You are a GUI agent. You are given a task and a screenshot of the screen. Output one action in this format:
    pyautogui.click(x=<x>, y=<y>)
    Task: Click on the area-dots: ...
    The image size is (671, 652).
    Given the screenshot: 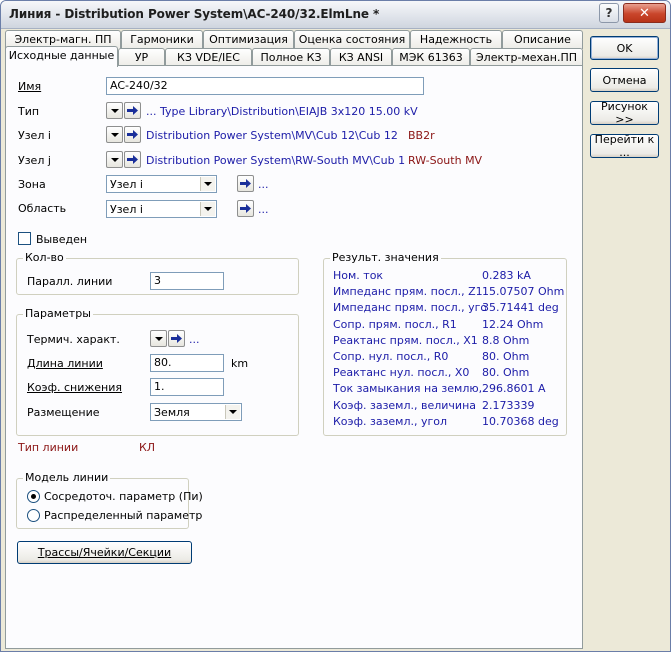 What is the action you would take?
    pyautogui.click(x=263, y=209)
    